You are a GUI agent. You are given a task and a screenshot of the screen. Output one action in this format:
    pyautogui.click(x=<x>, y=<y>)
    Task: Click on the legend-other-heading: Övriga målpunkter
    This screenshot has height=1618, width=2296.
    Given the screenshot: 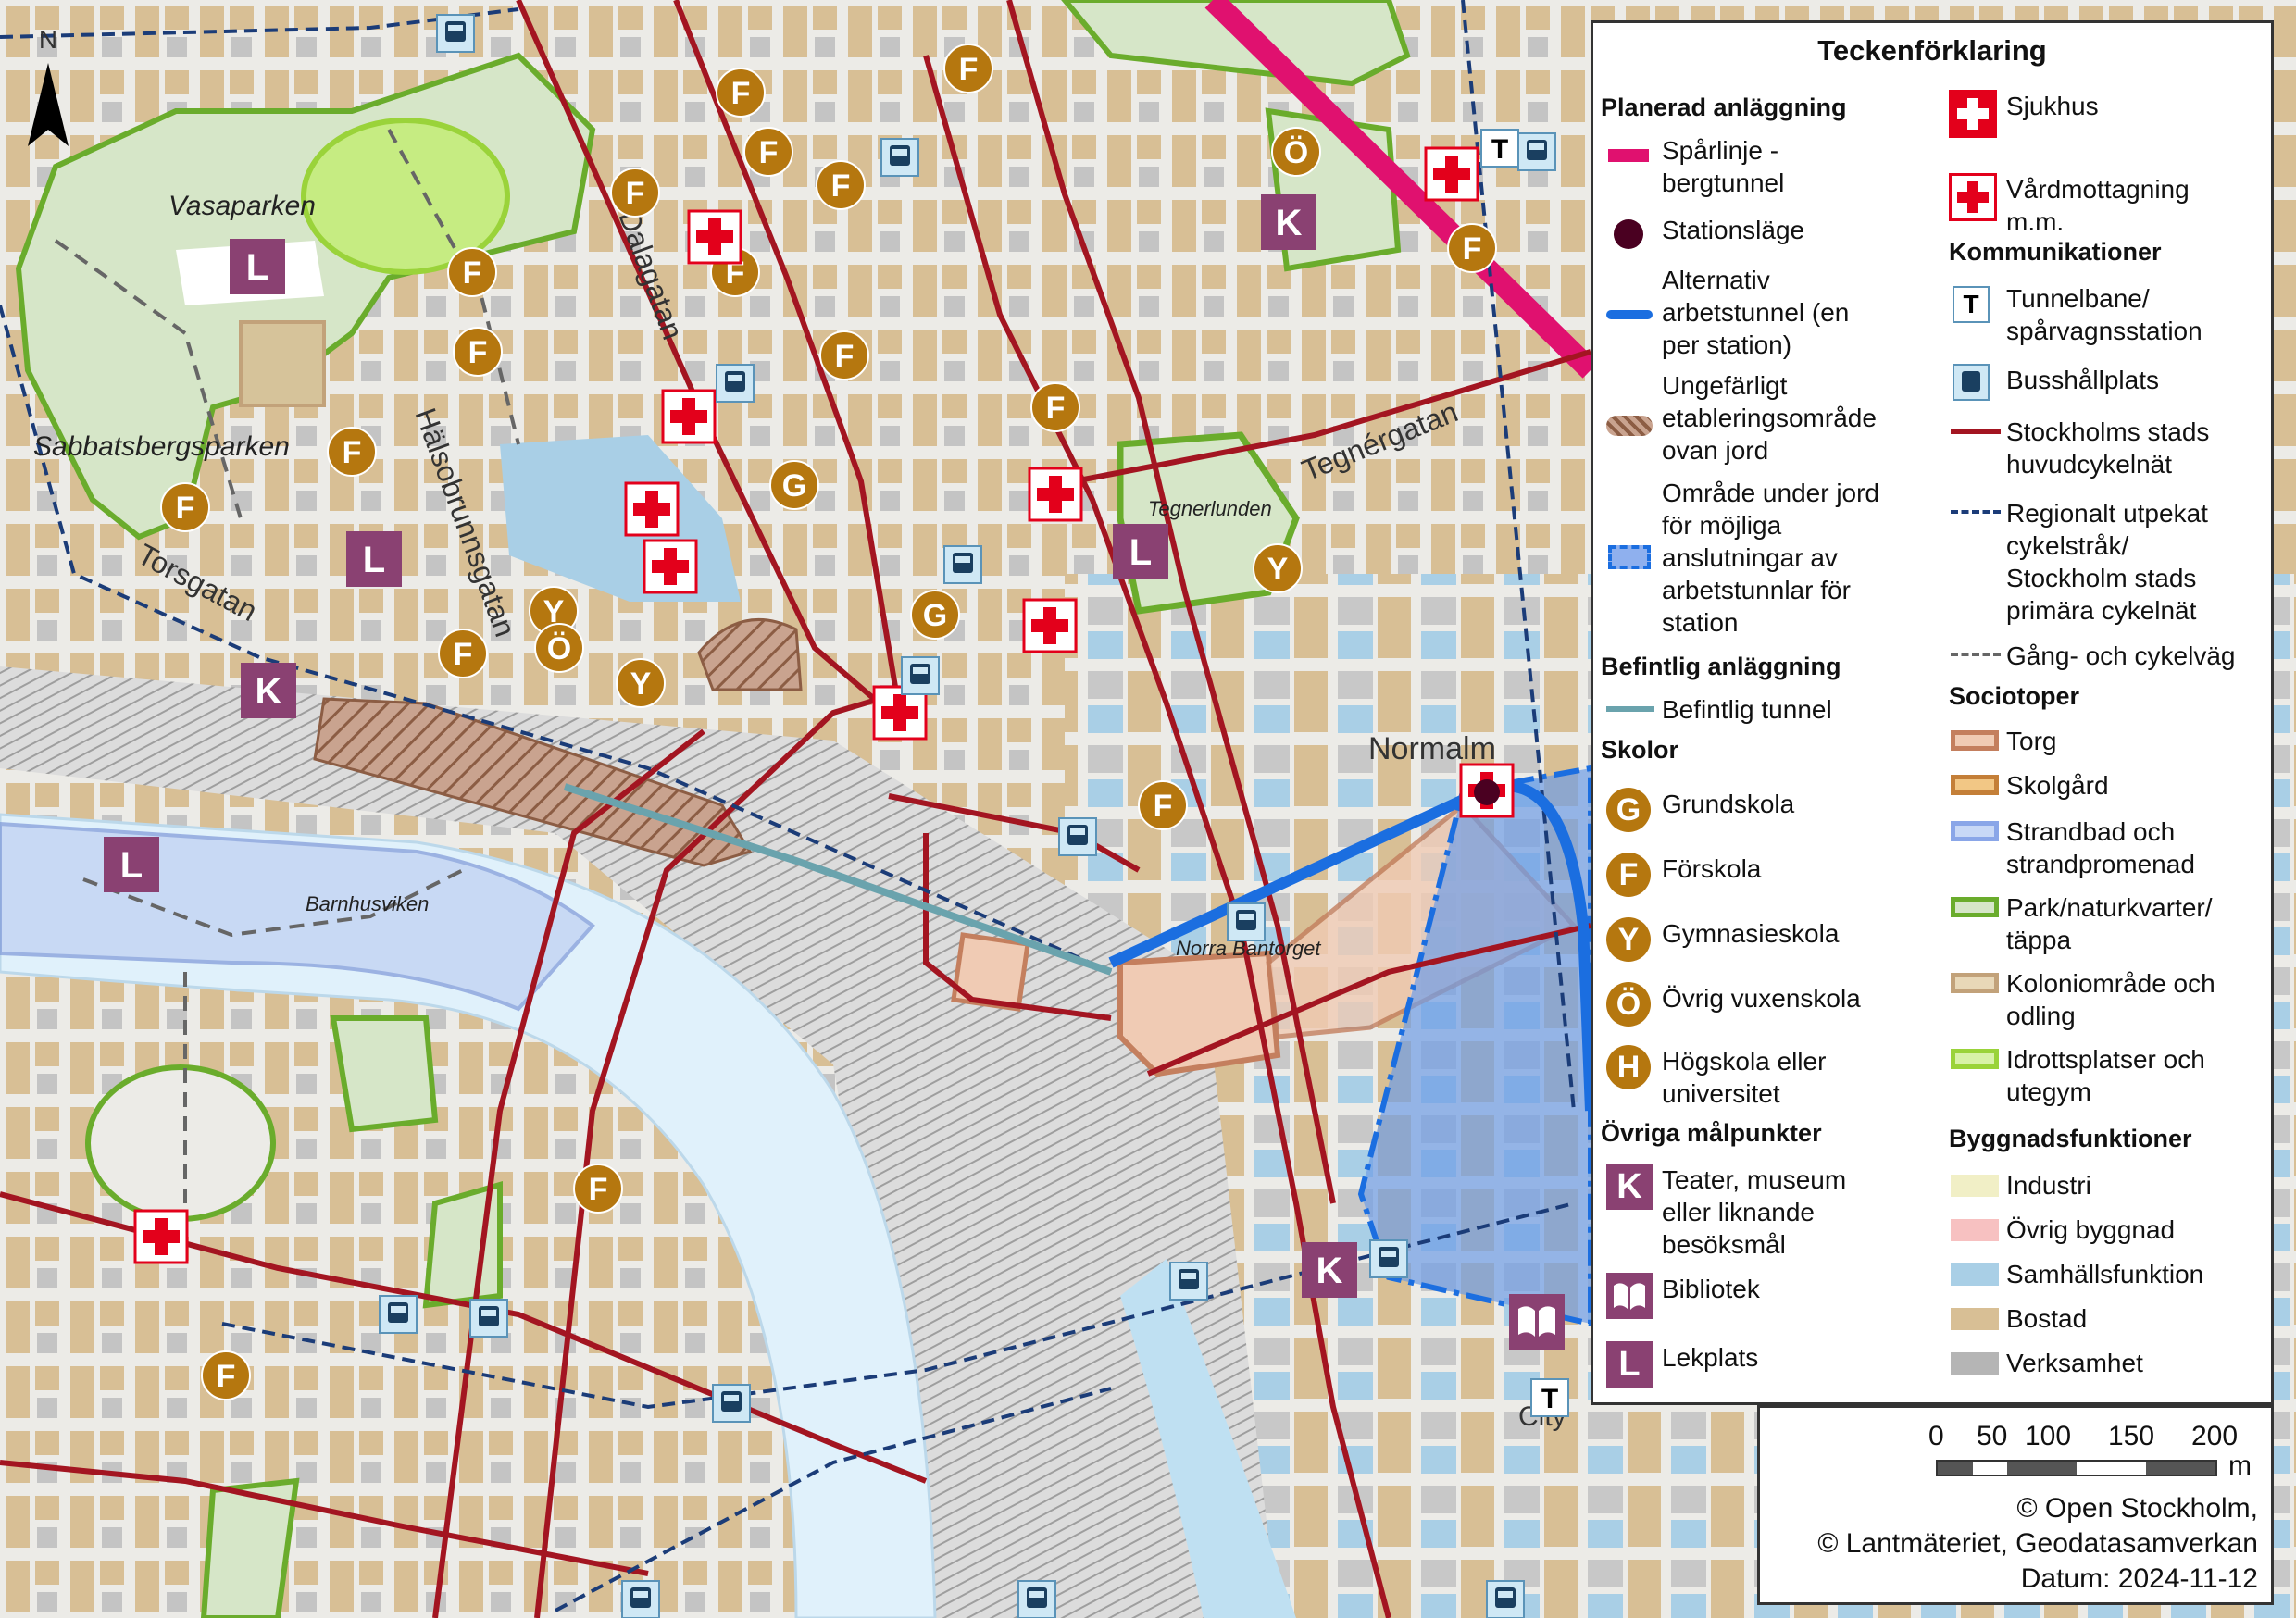 What is the action you would take?
    pyautogui.click(x=1711, y=1133)
    